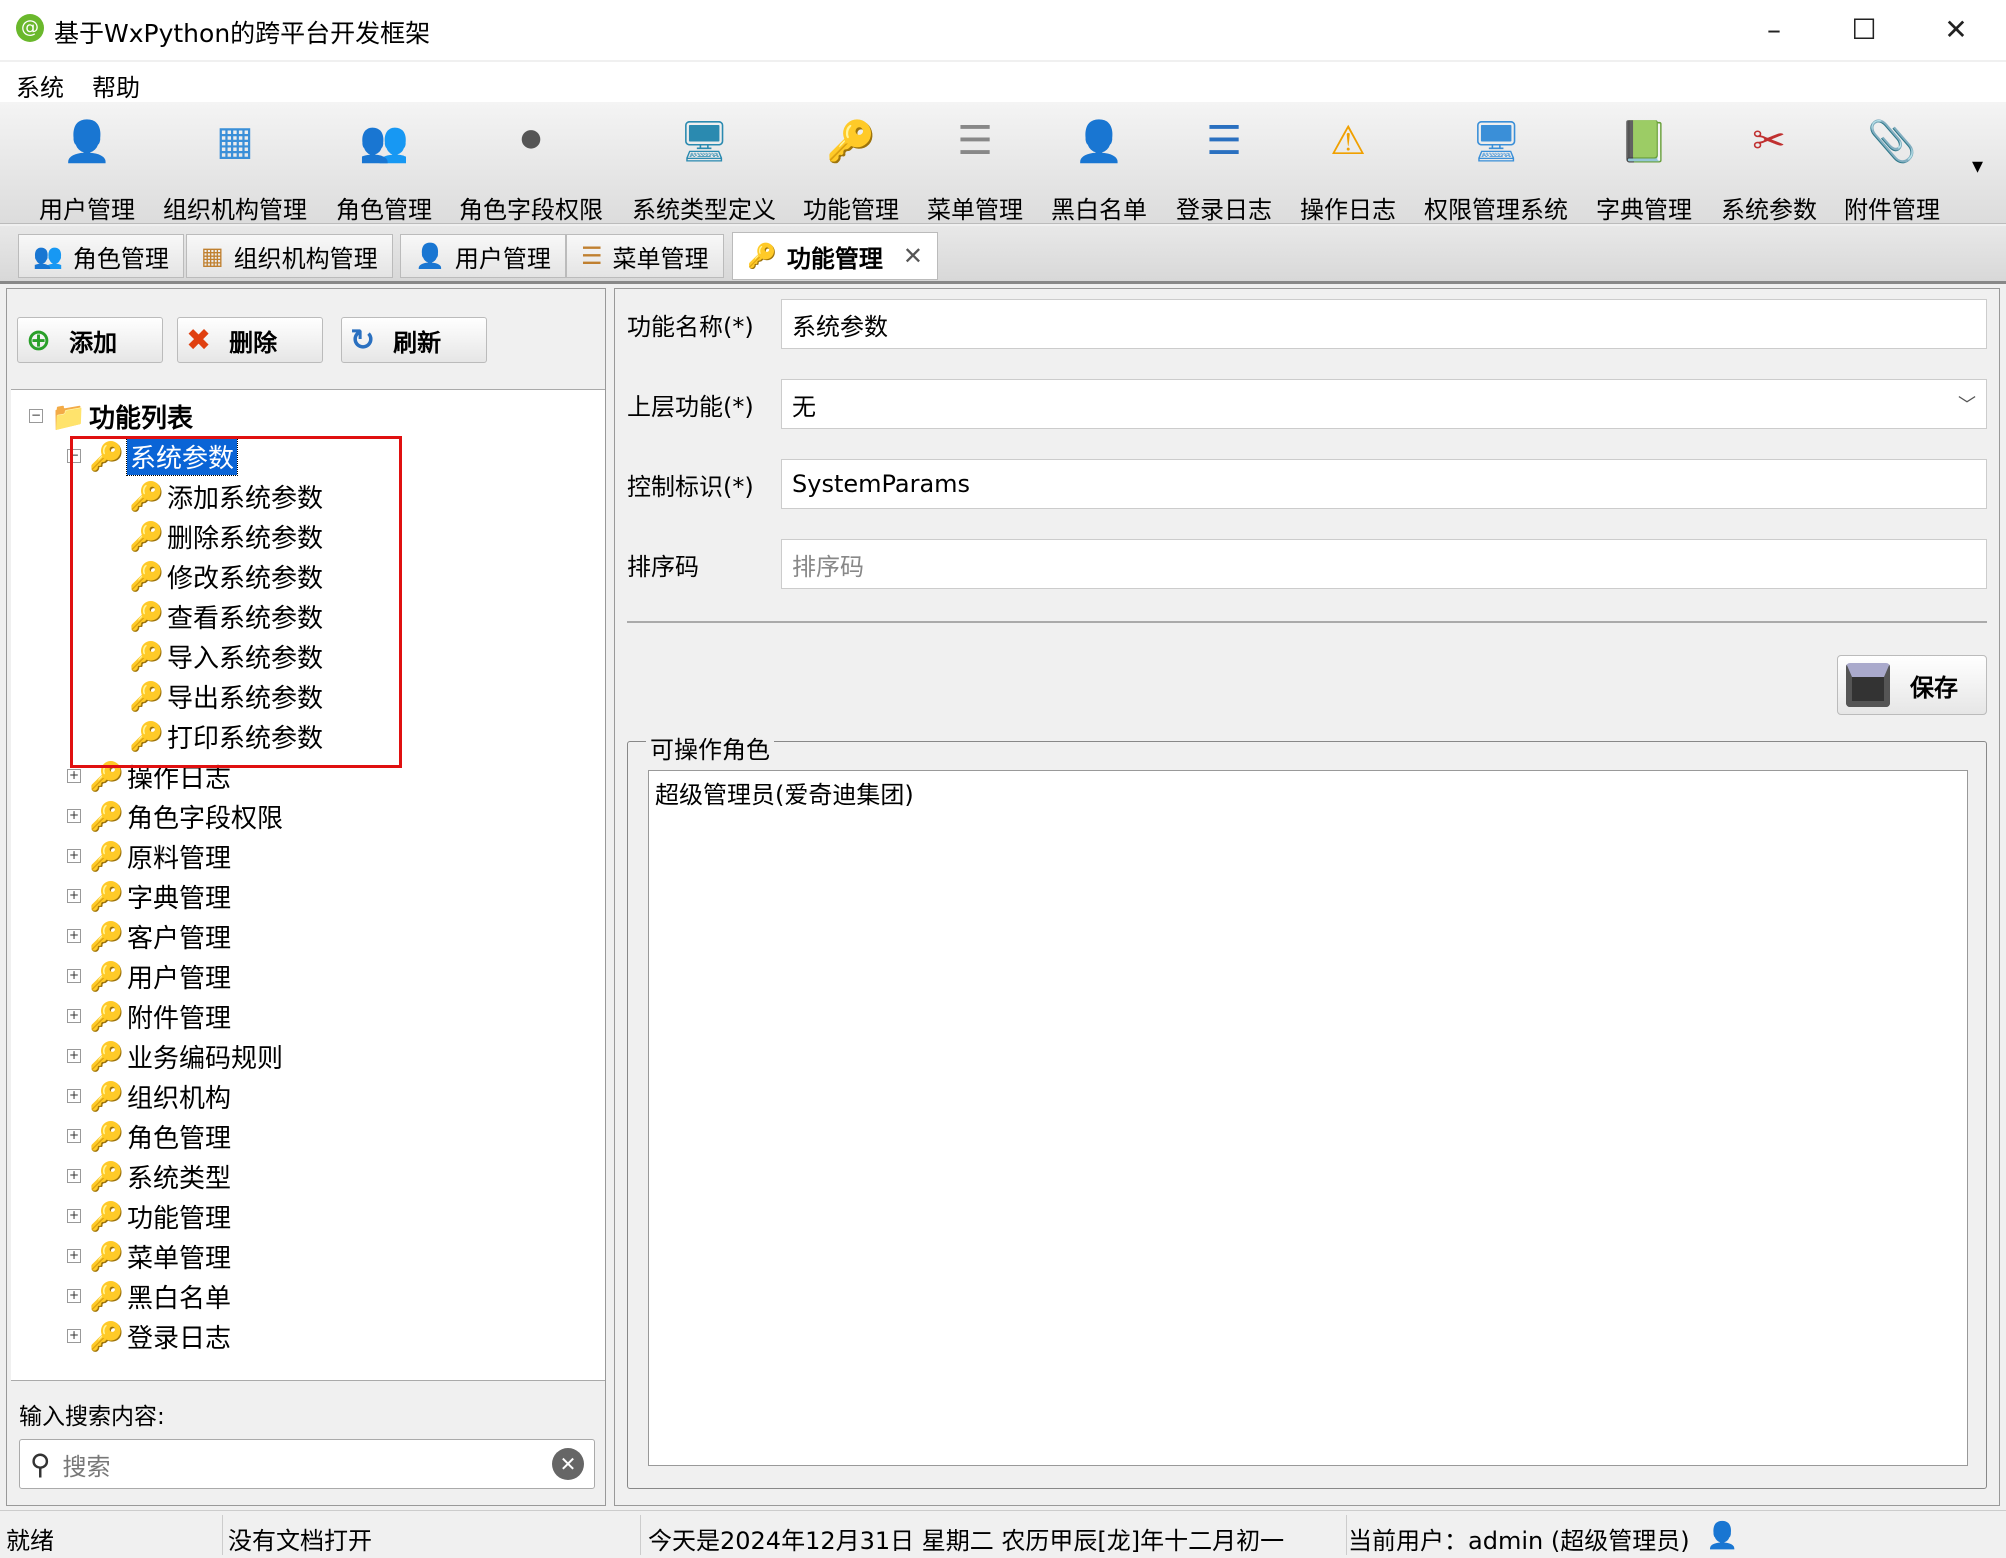 The width and height of the screenshot is (2006, 1558). Describe the element at coordinates (1892, 141) in the screenshot. I see `paperclip-icon: 📎` at that location.